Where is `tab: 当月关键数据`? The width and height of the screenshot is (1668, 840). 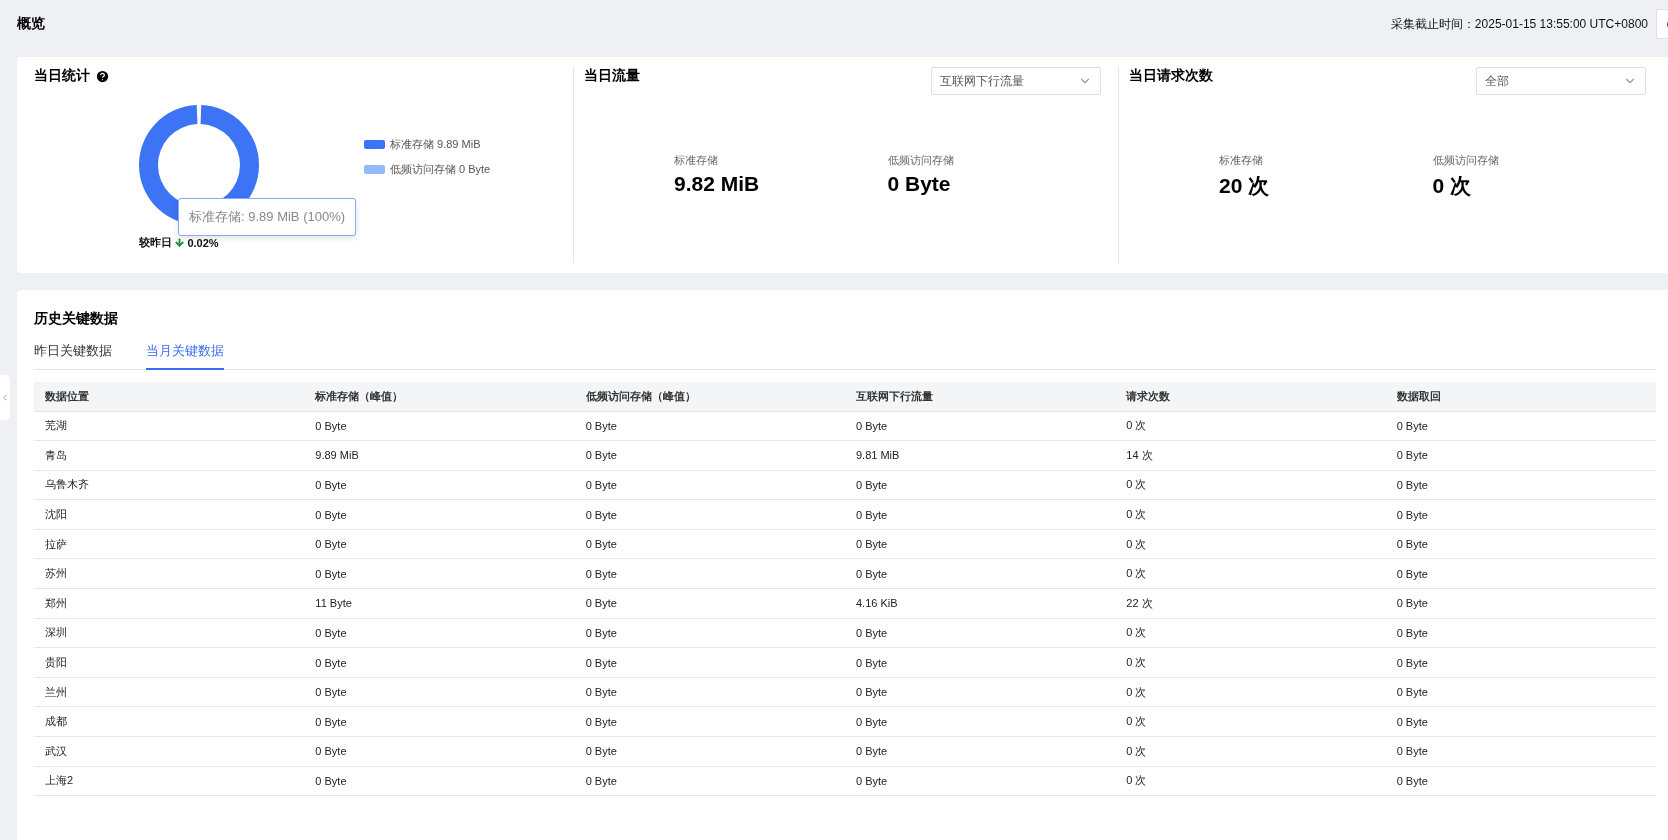
tab: 当月关键数据 is located at coordinates (185, 356).